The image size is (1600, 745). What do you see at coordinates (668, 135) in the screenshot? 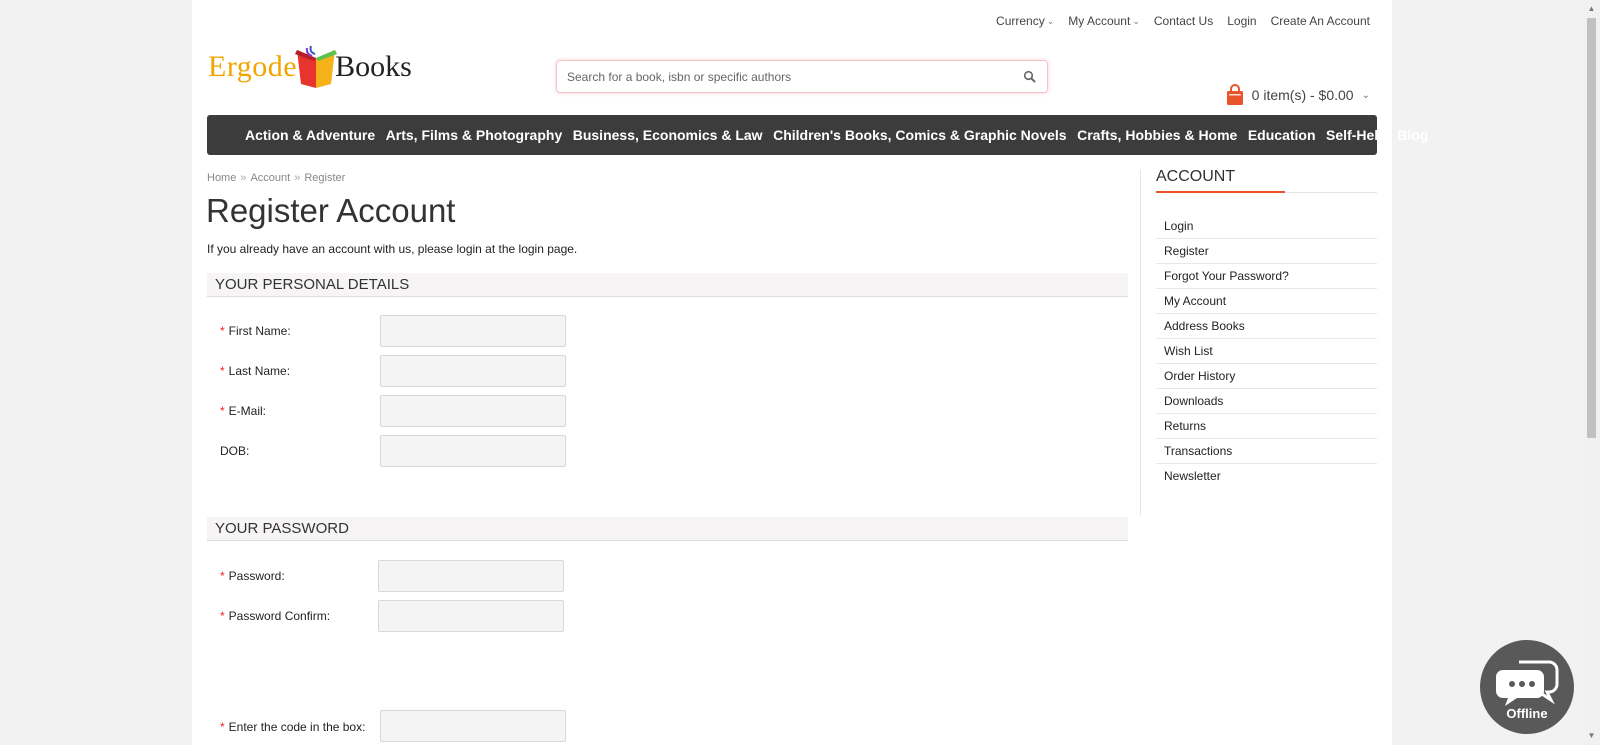
I see `nav-item-business: Business, Economics & Law` at bounding box center [668, 135].